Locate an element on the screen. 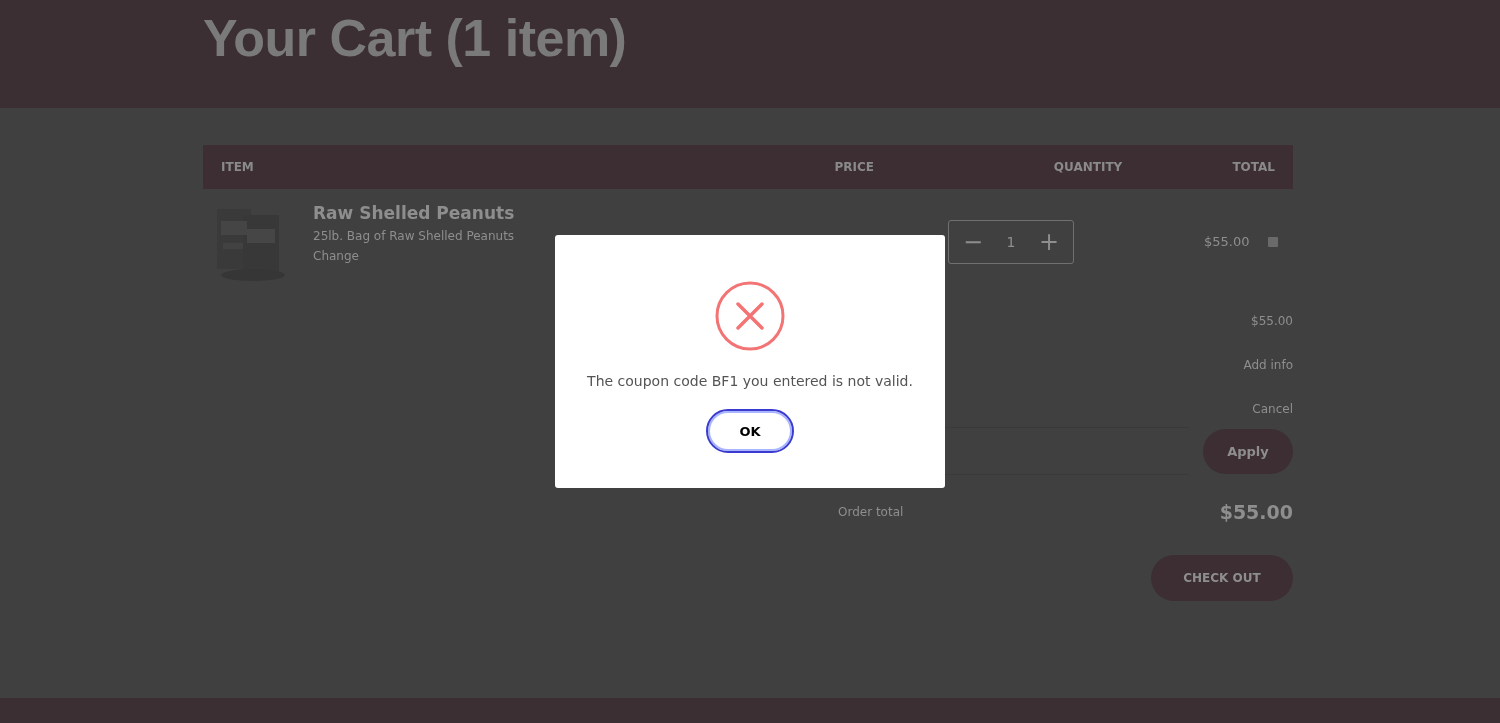  decrement-button: − is located at coordinates (973, 242).